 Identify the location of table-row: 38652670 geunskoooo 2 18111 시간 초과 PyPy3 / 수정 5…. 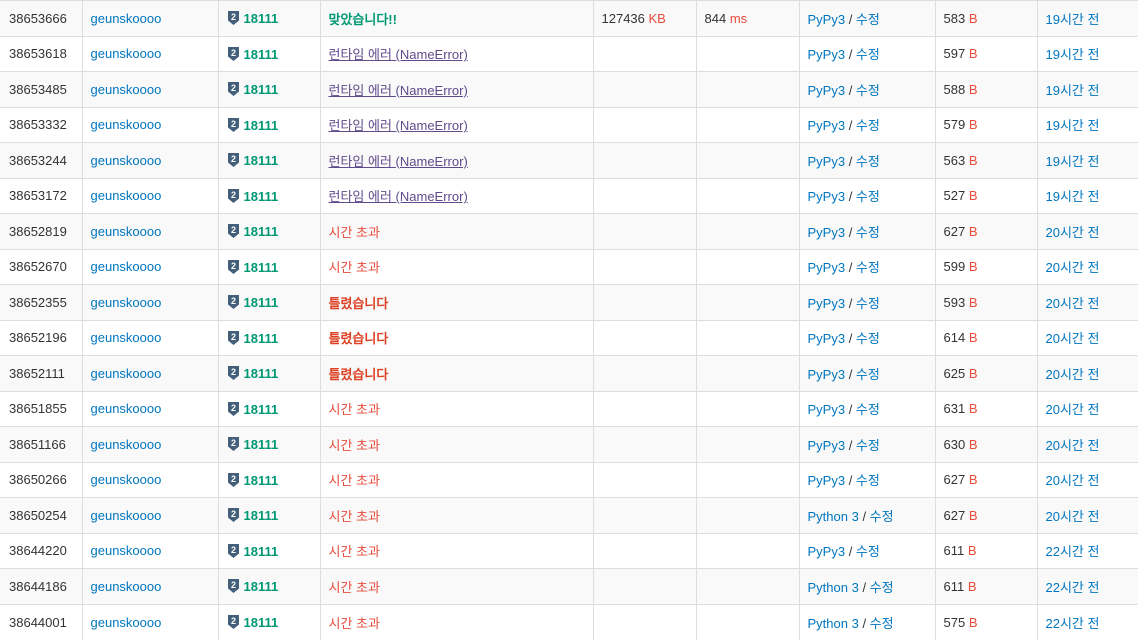
(569, 266).